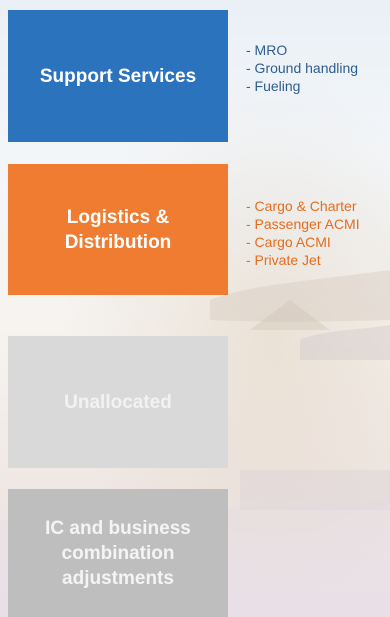 This screenshot has width=390, height=617. What do you see at coordinates (301, 206) in the screenshot?
I see `list-item: - Cargo & Charter` at bounding box center [301, 206].